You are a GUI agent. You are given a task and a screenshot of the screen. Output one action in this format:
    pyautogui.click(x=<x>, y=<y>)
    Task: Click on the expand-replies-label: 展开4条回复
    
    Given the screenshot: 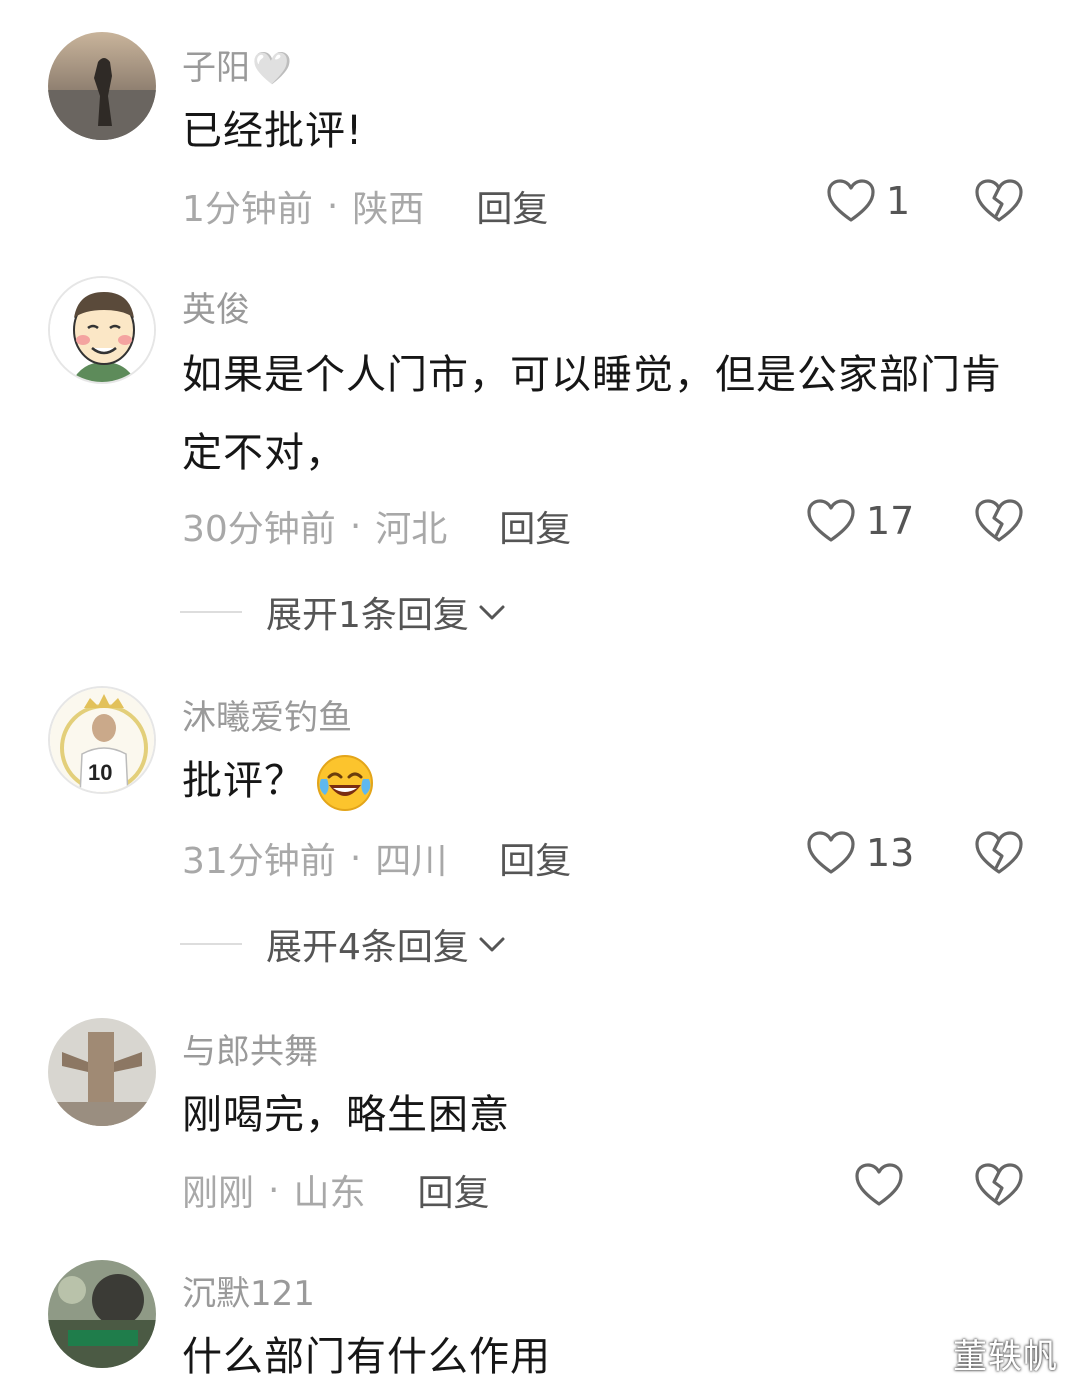 What is the action you would take?
    pyautogui.click(x=367, y=947)
    